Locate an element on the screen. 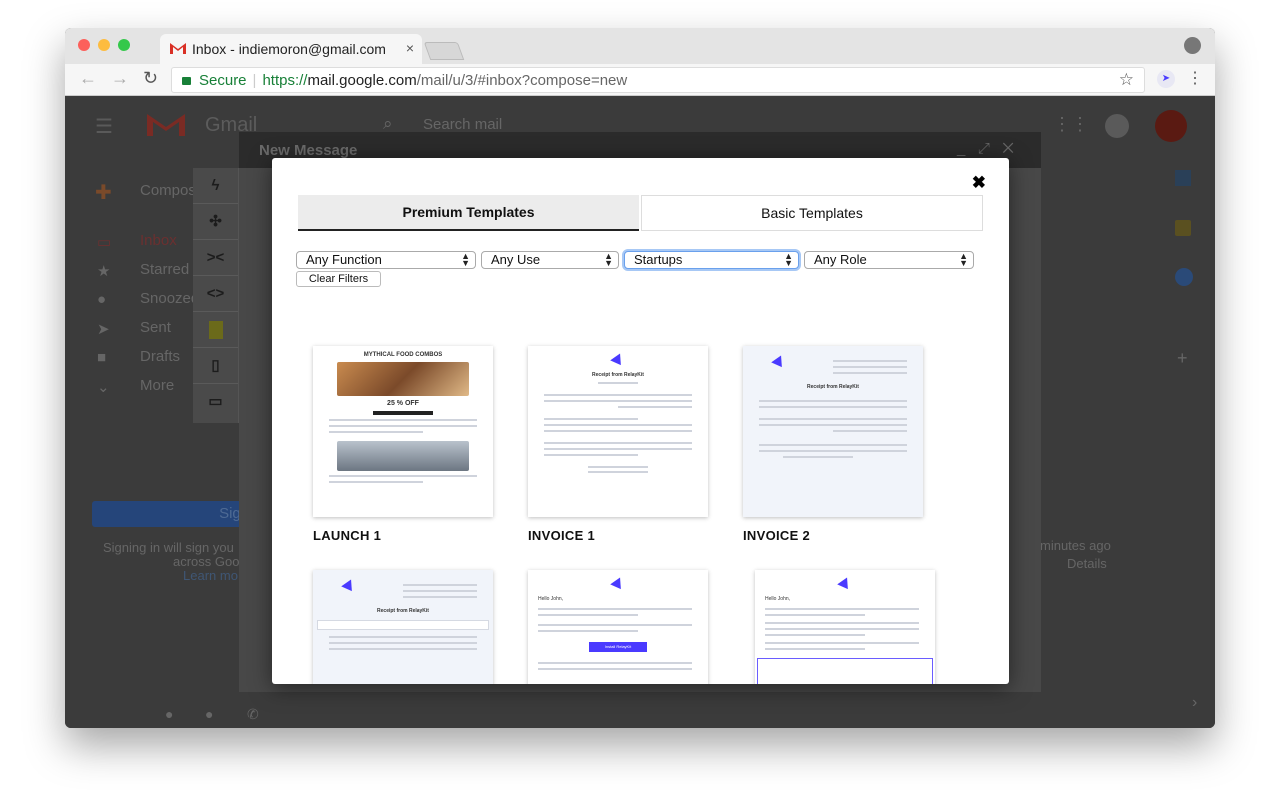 This screenshot has width=1280, height=800. url-host: mail.google.com is located at coordinates (362, 80).